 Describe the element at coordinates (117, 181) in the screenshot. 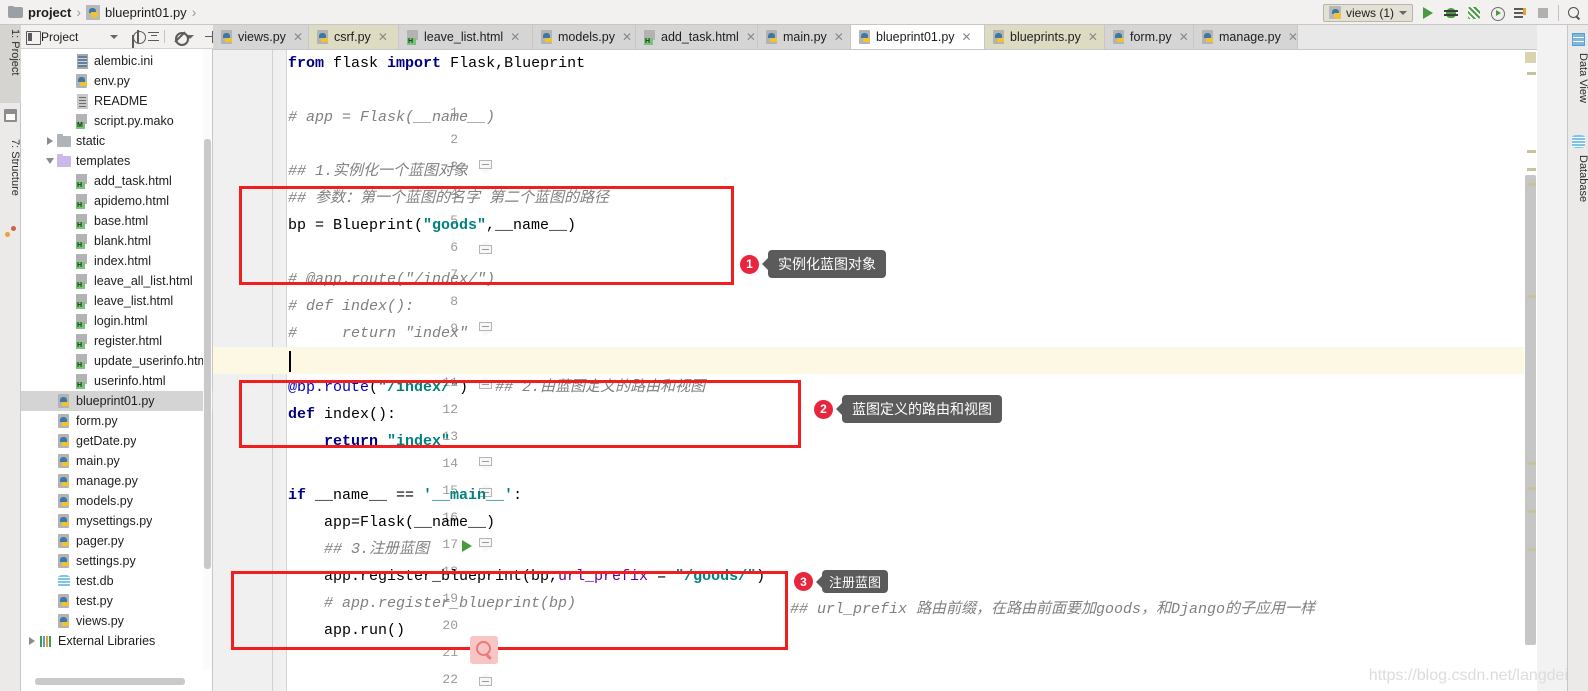

I see `tree-item-add-task-html: Hadd_task.html` at that location.